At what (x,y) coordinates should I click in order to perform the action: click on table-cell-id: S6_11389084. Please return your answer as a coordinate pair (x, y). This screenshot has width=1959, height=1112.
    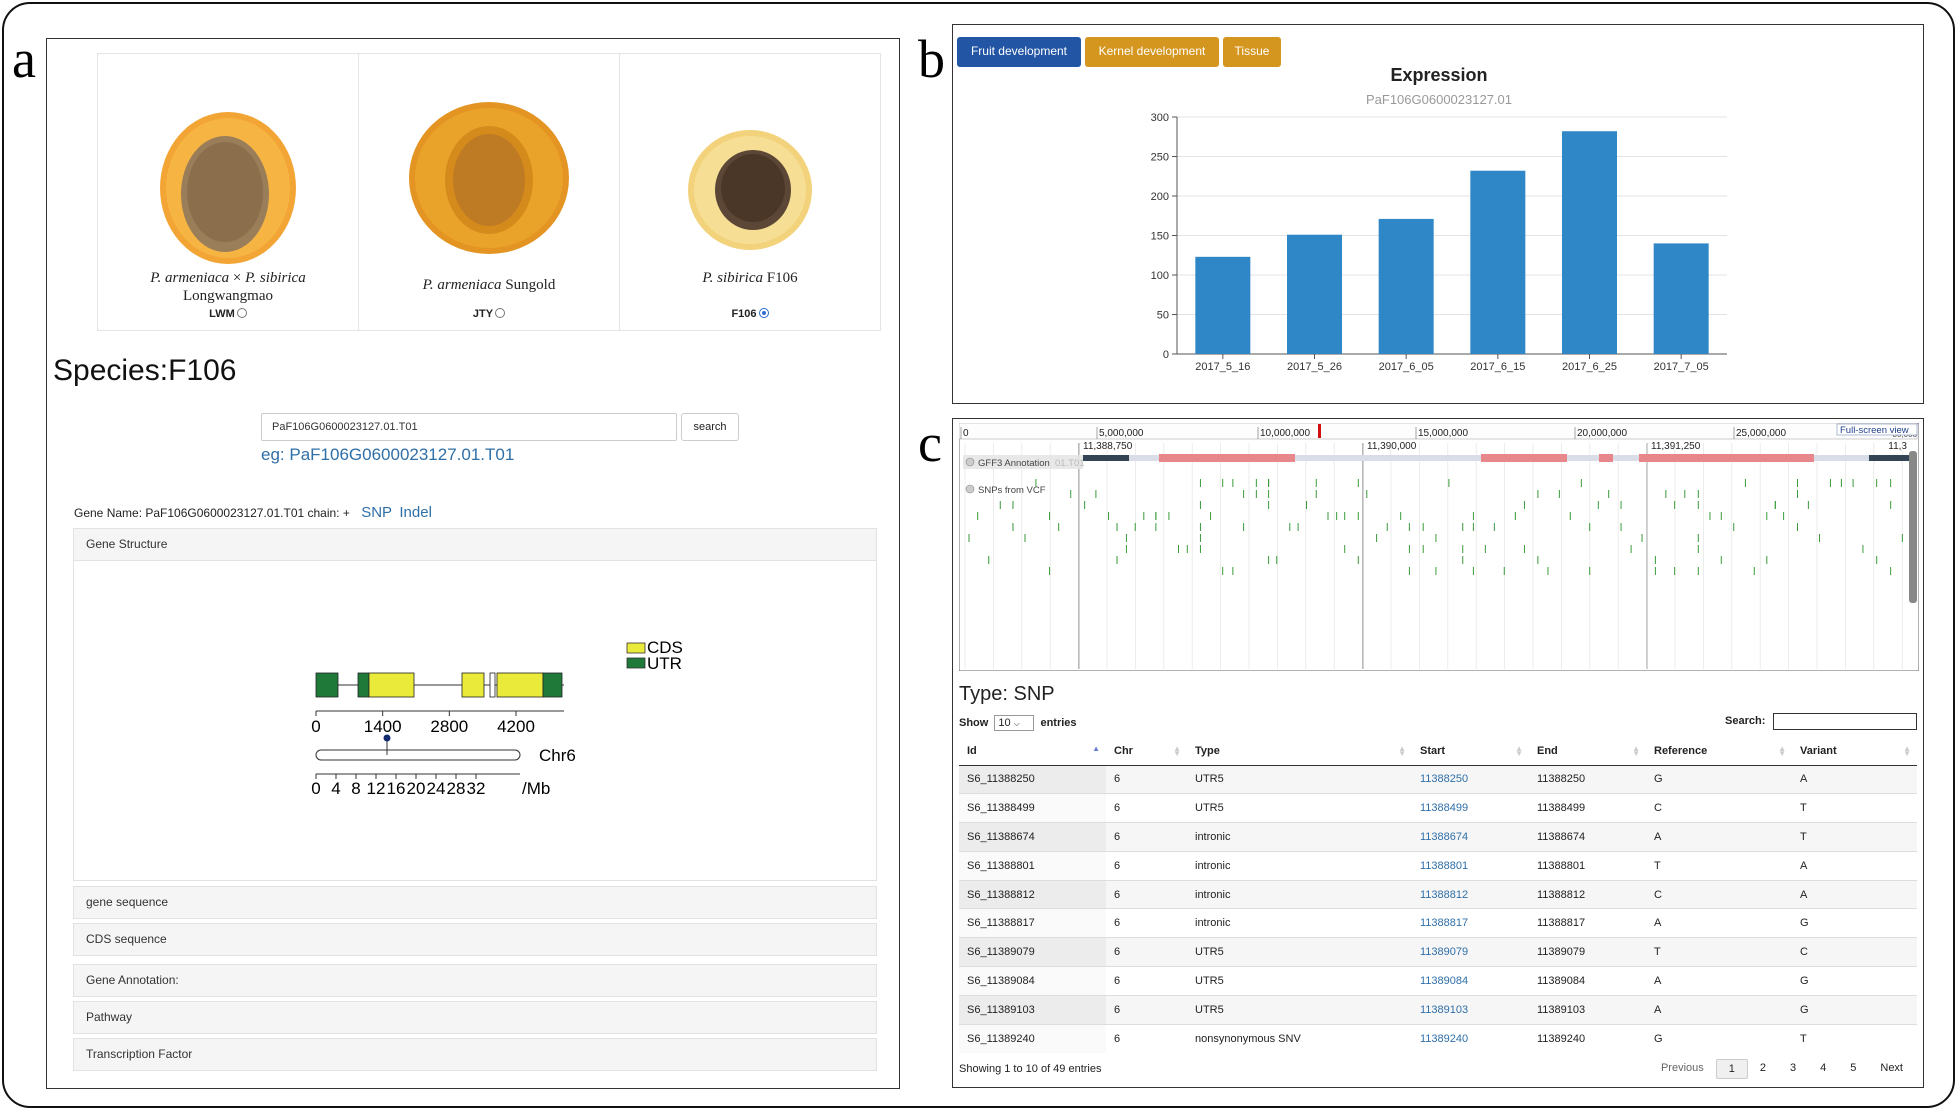
    Looking at the image, I should click on (1032, 981).